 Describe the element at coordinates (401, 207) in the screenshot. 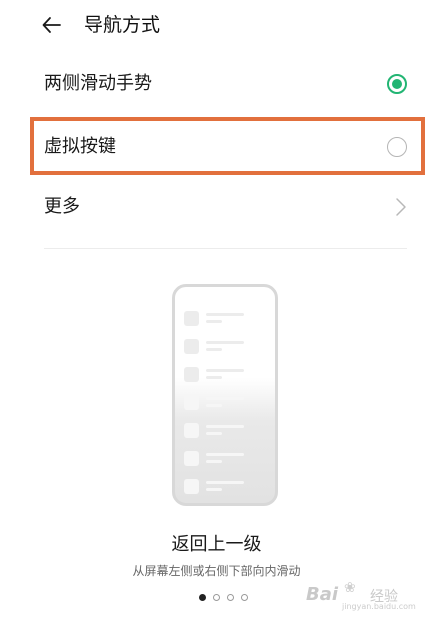

I see `chevron-right-icon` at that location.